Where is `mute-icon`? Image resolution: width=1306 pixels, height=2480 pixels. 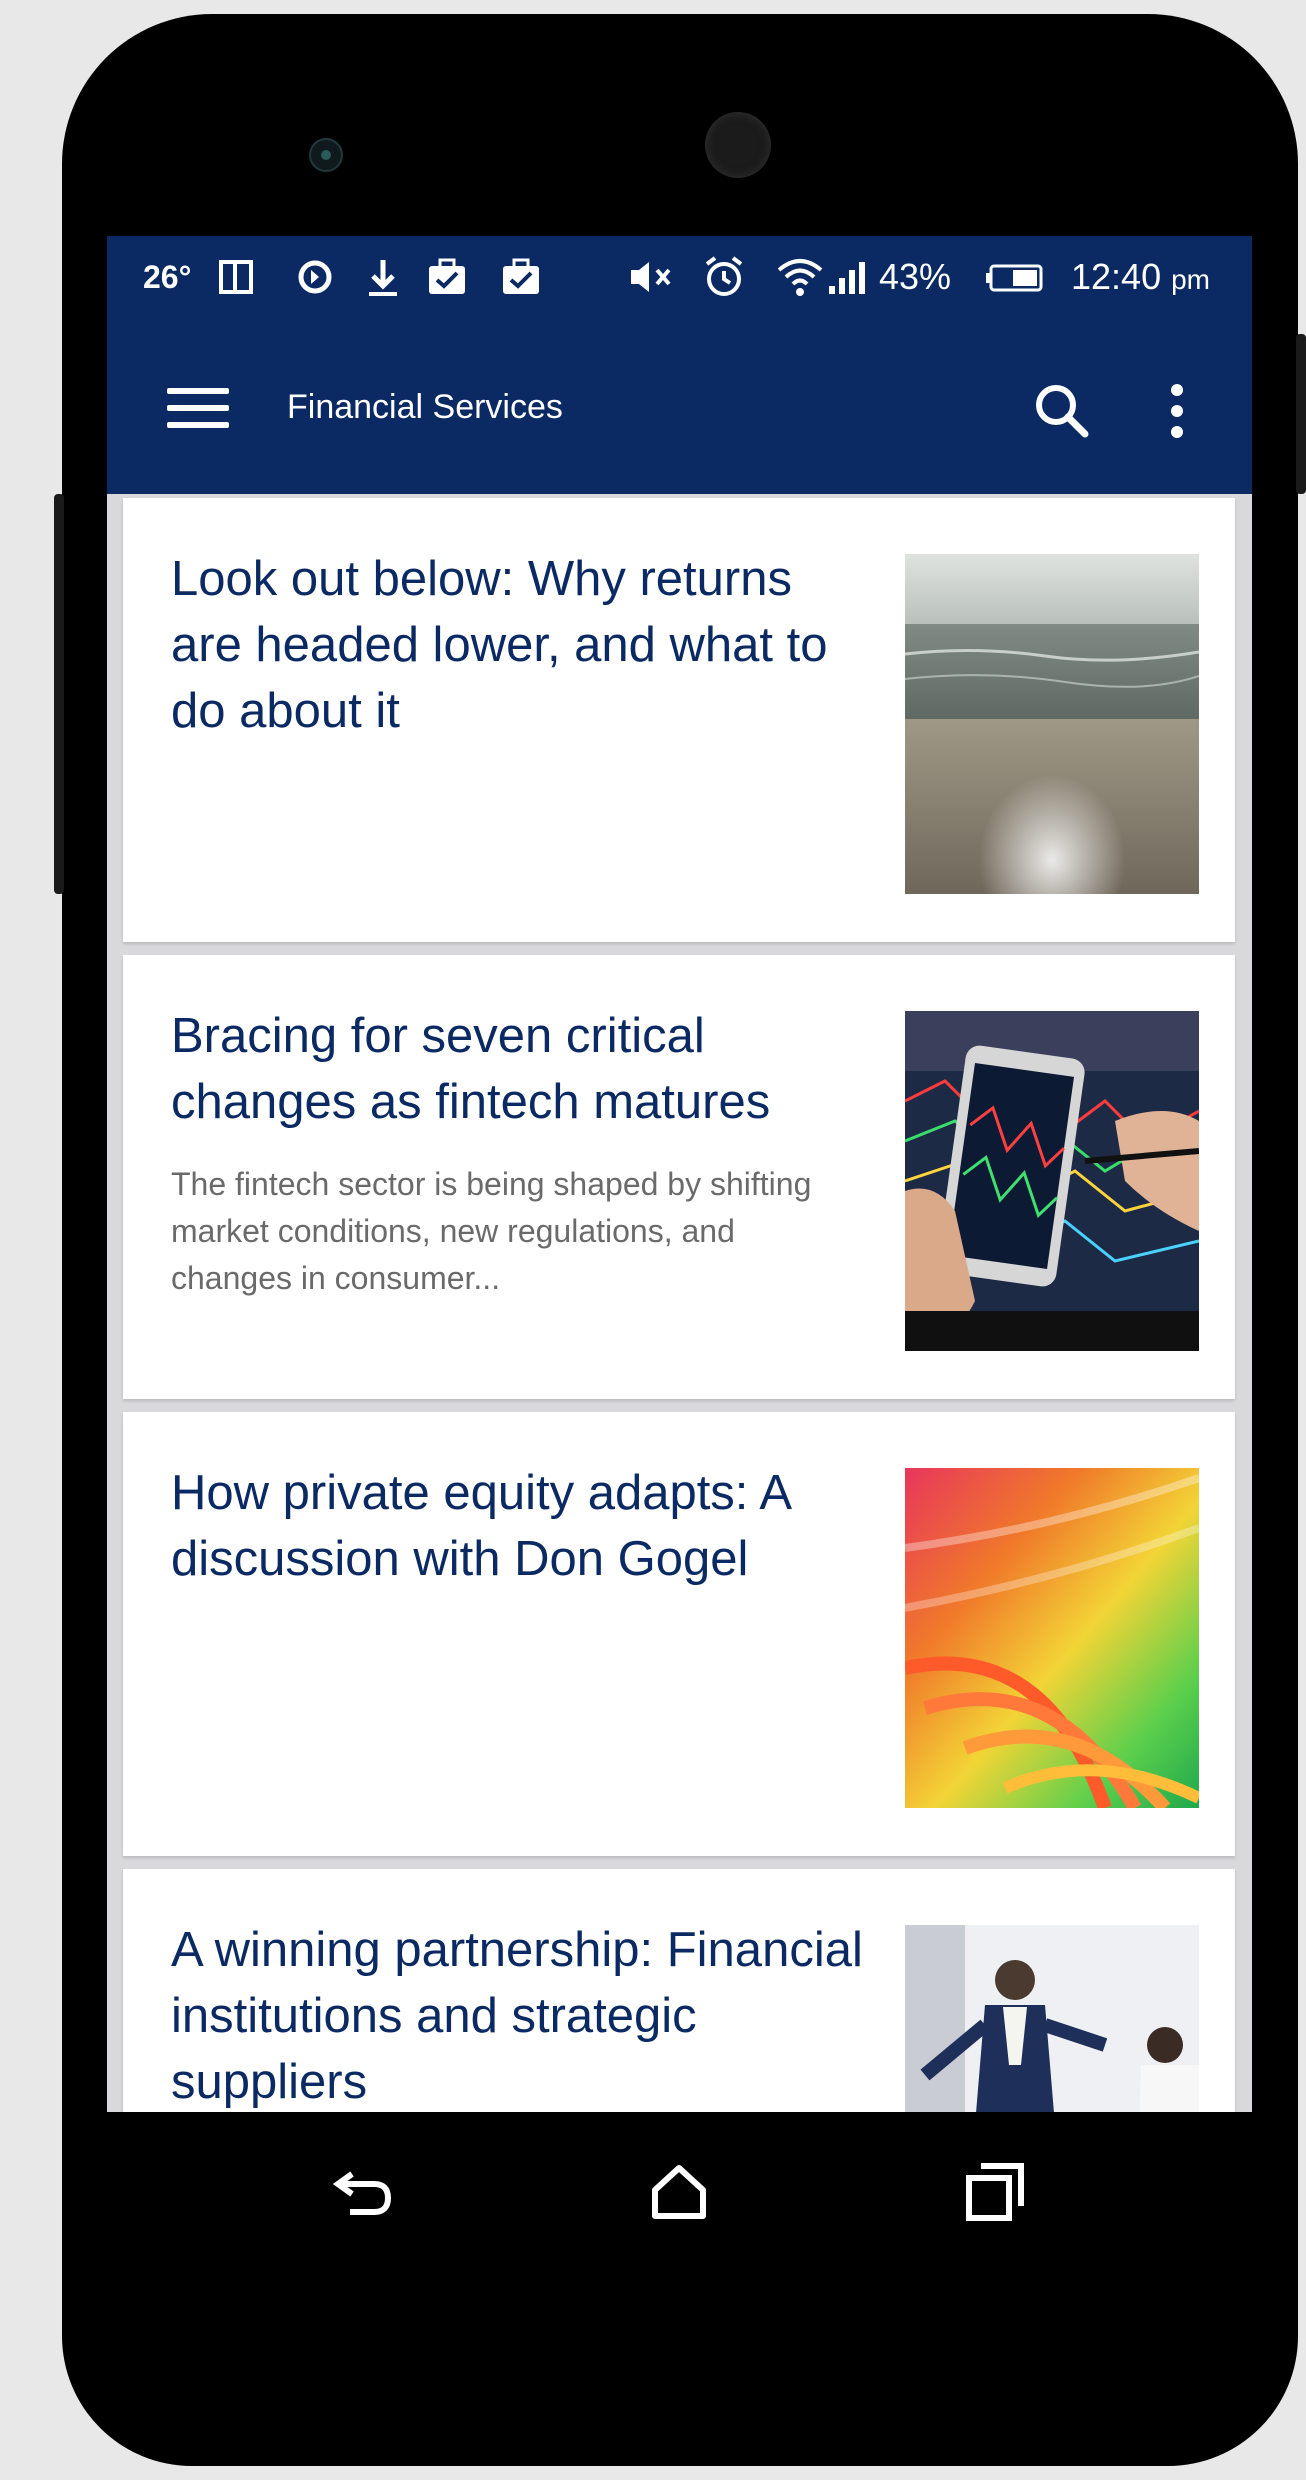
mute-icon is located at coordinates (652, 277).